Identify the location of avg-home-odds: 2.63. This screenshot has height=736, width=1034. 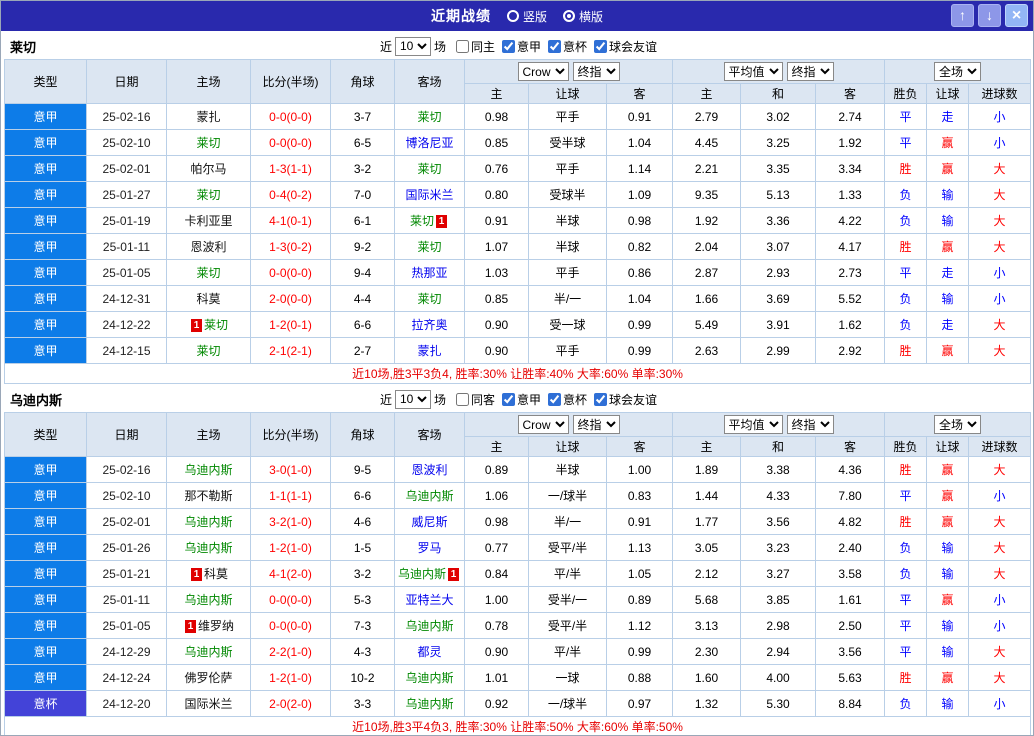
(707, 350).